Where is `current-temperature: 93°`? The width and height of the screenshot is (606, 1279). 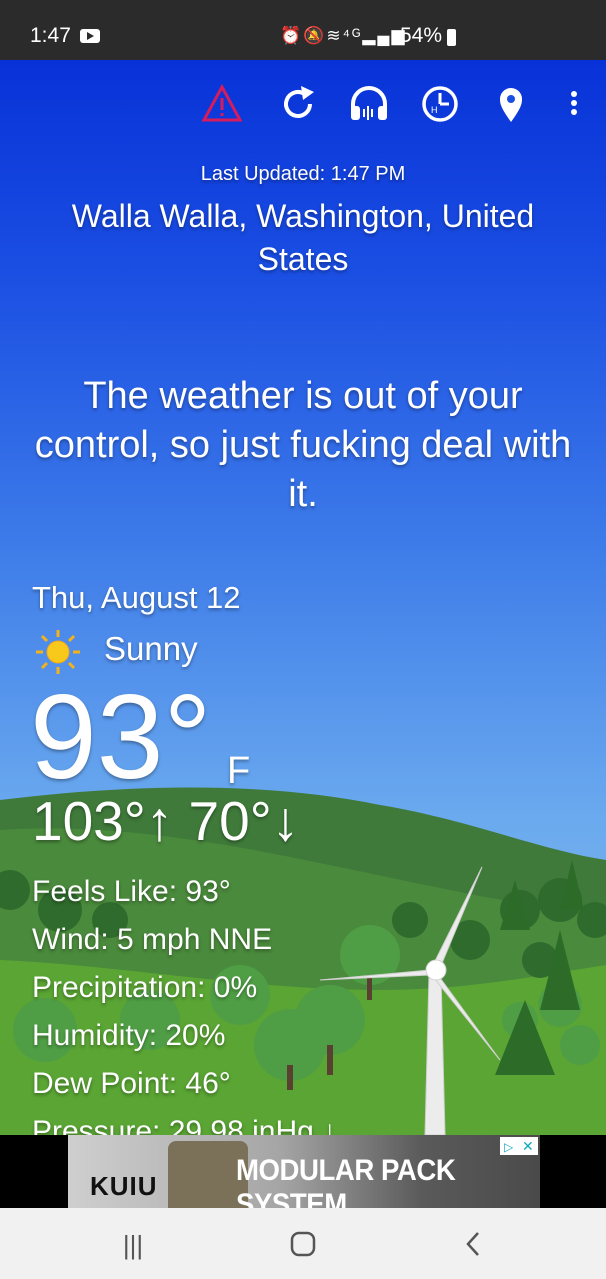 current-temperature: 93° is located at coordinates (121, 737).